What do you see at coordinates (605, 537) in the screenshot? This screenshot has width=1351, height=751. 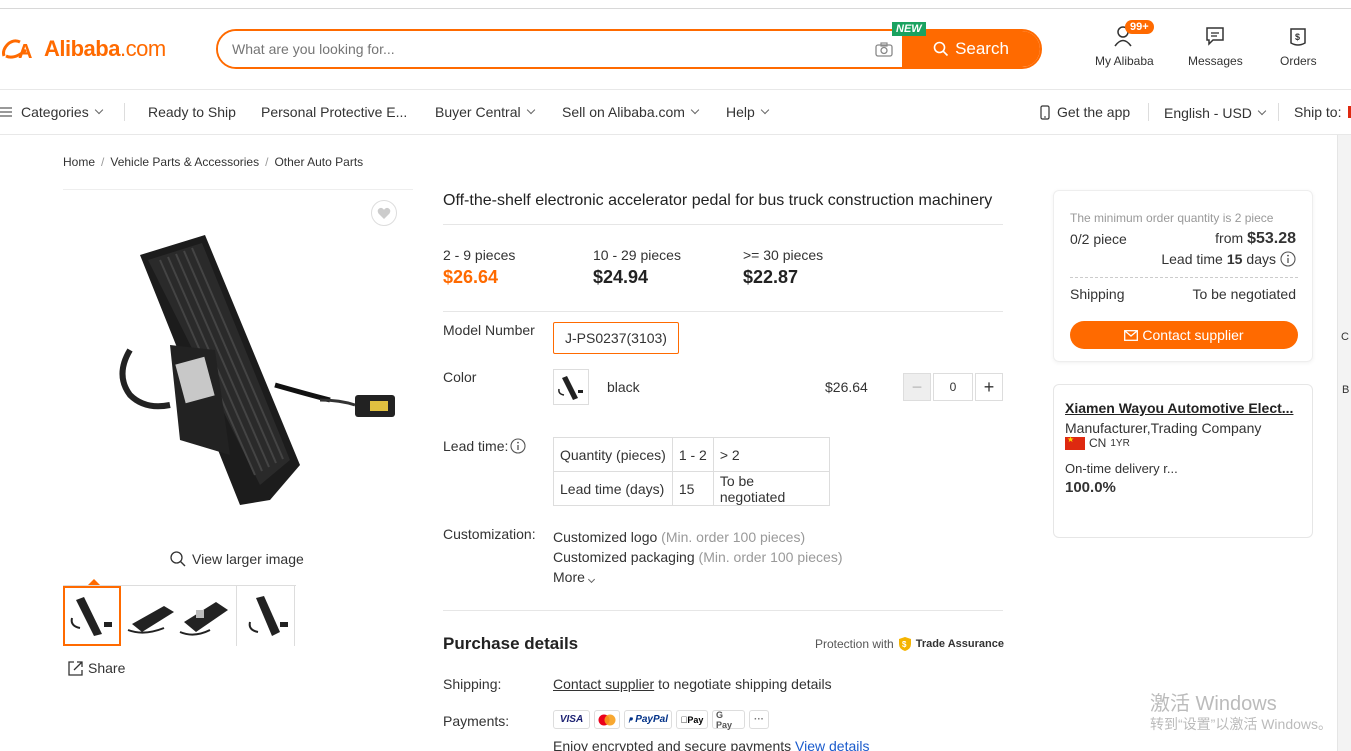 I see `custom-logo: Customized logo` at bounding box center [605, 537].